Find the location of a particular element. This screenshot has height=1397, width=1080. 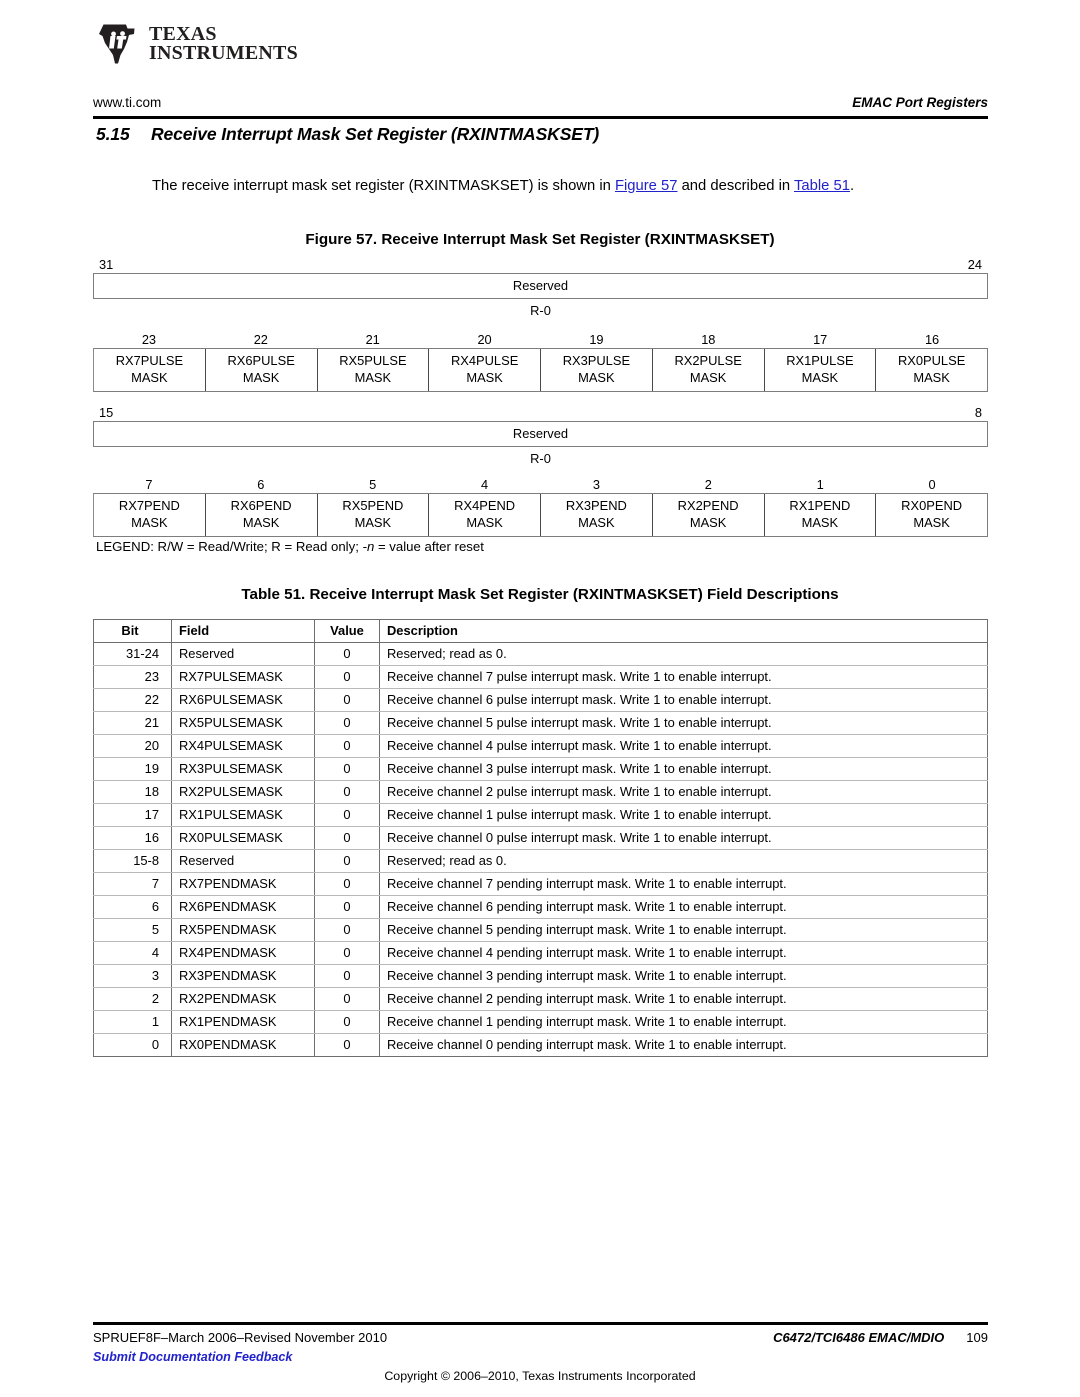

bit-number: 1 is located at coordinates (820, 484).